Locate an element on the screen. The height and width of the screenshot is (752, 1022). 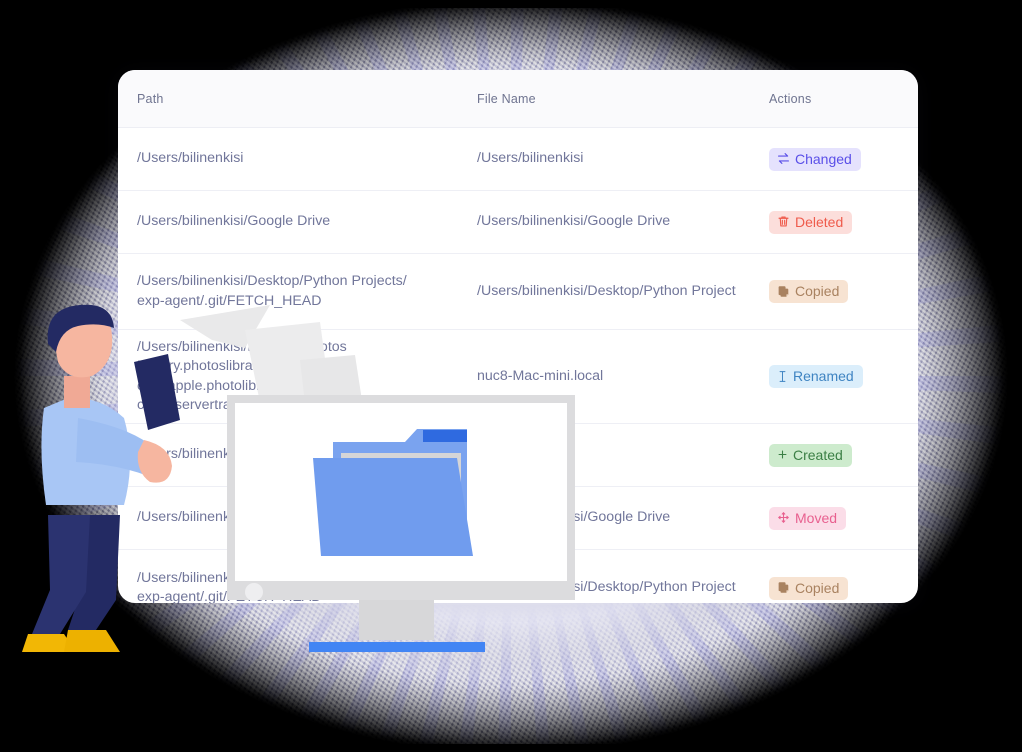
person-hand is located at coordinates (154, 461).